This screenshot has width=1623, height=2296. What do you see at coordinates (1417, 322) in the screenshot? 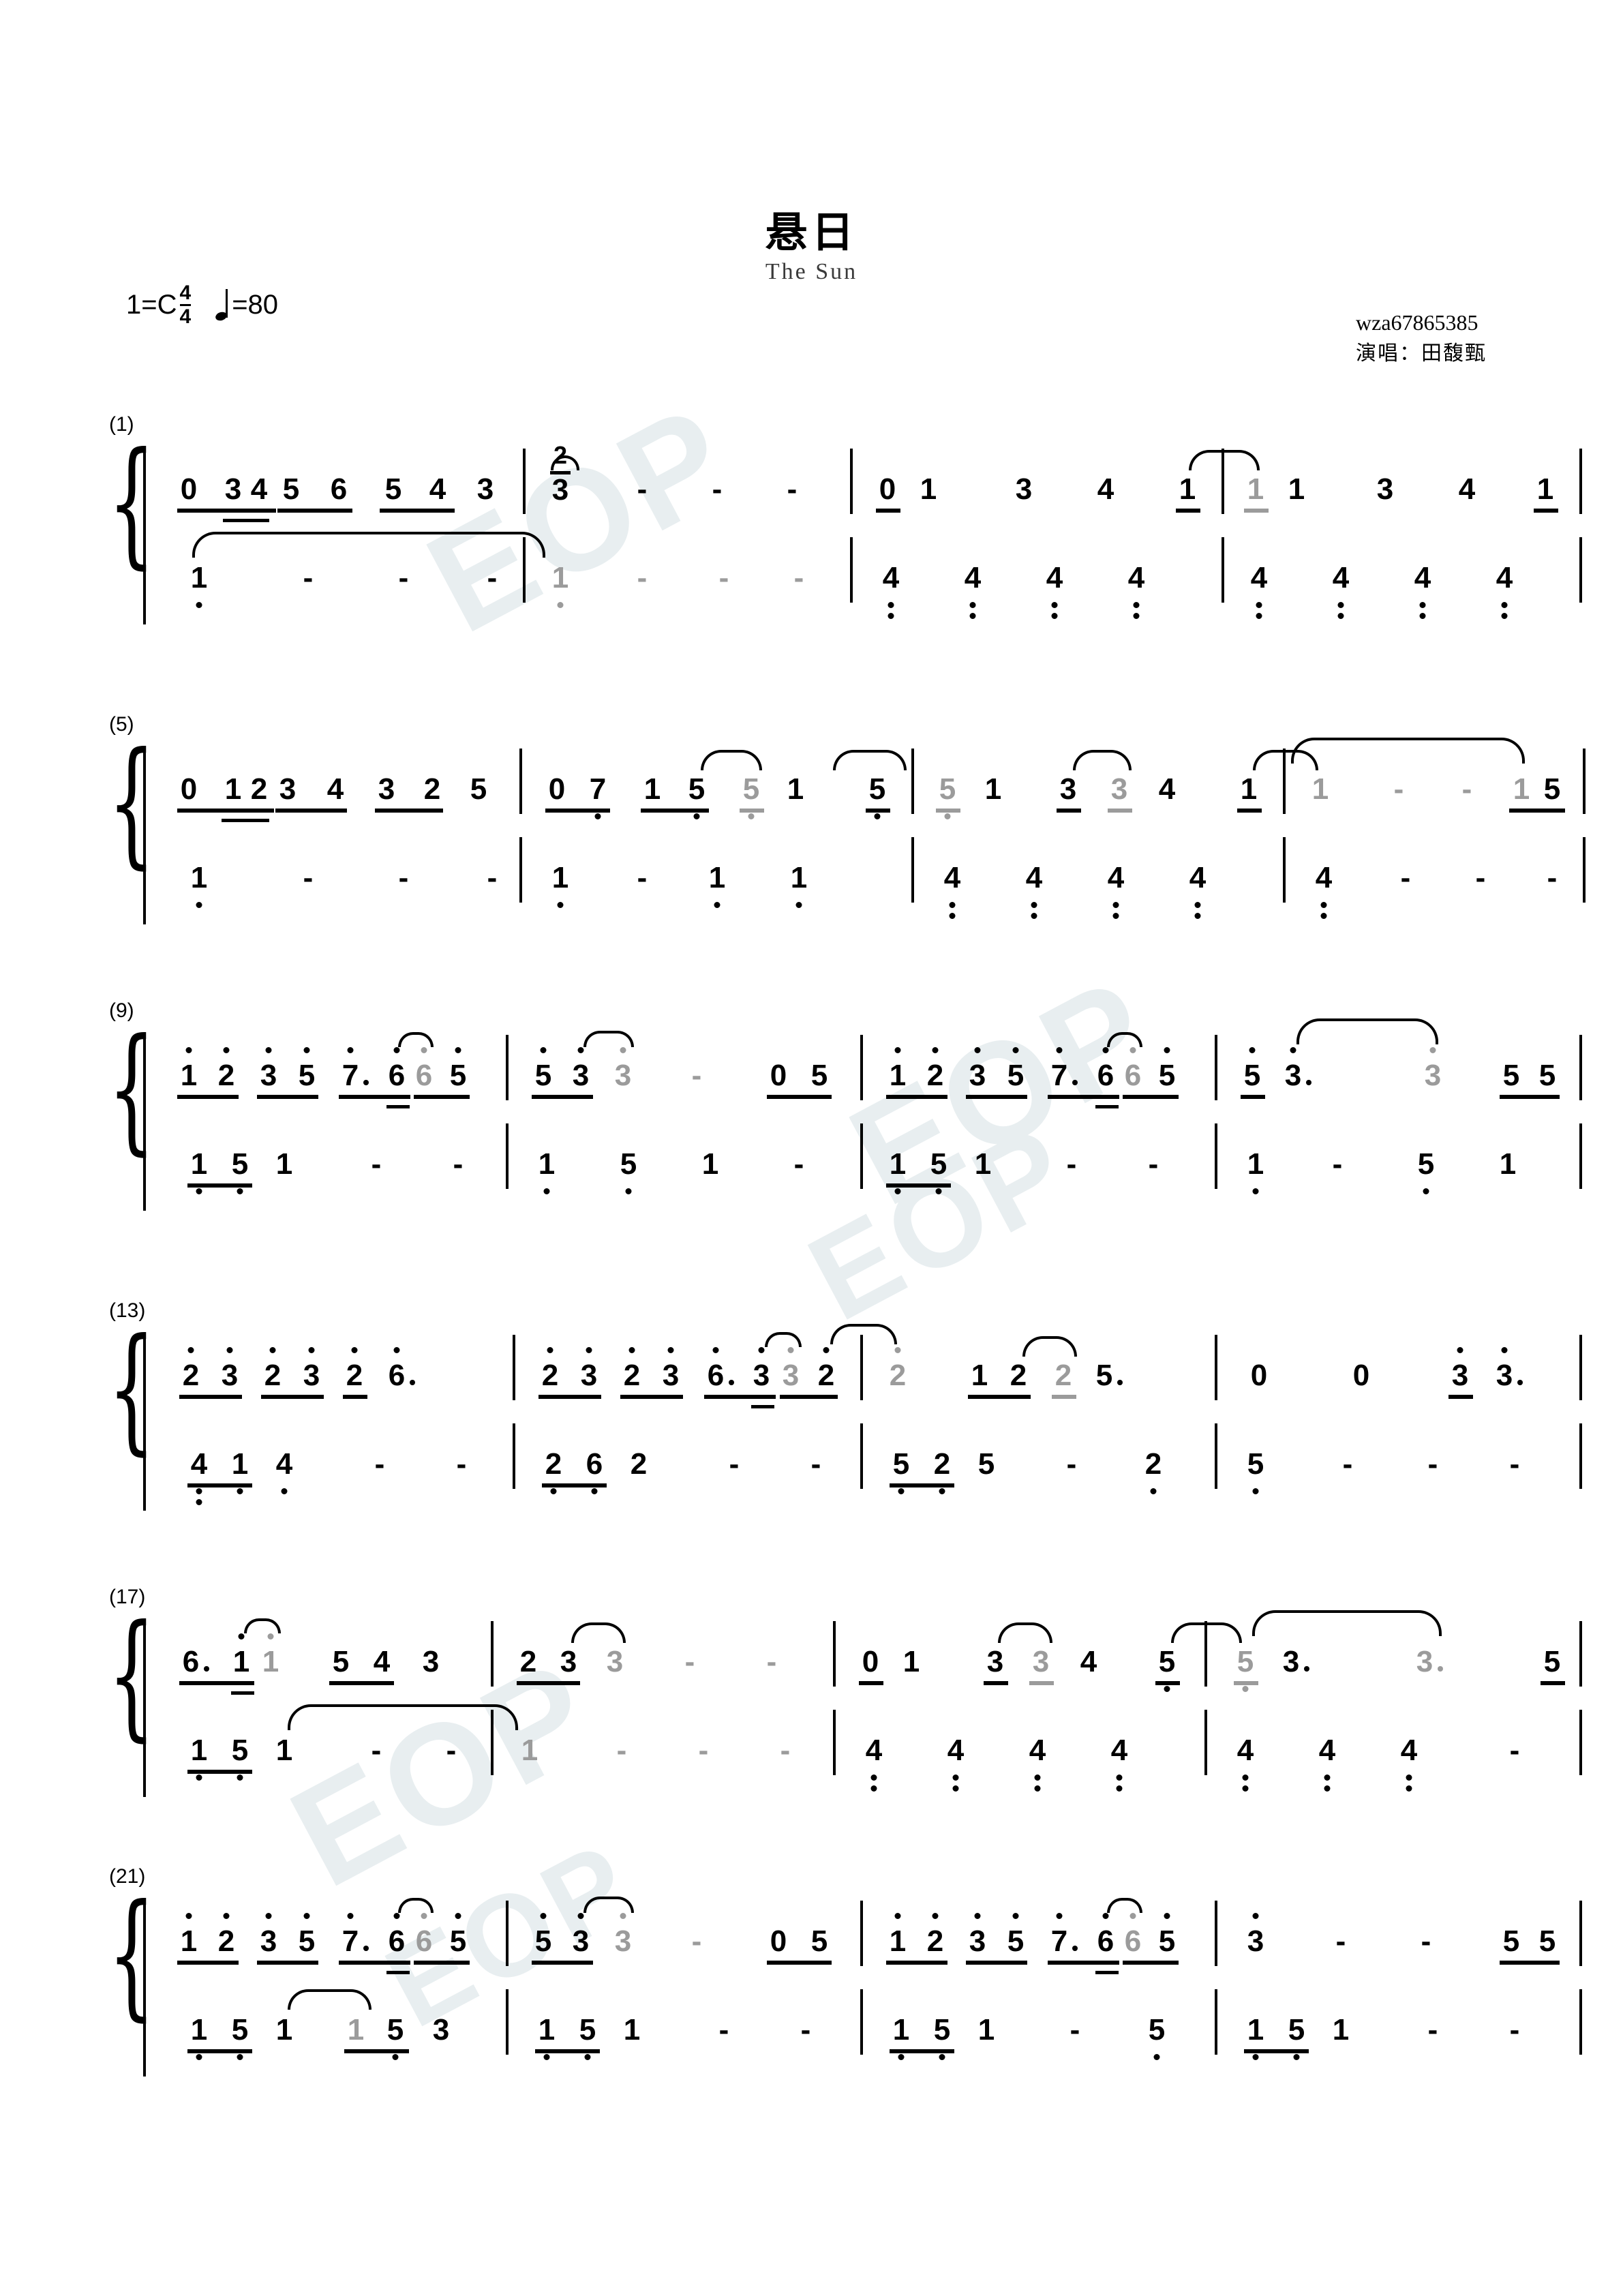
I see `arranger-label: wza67865385` at bounding box center [1417, 322].